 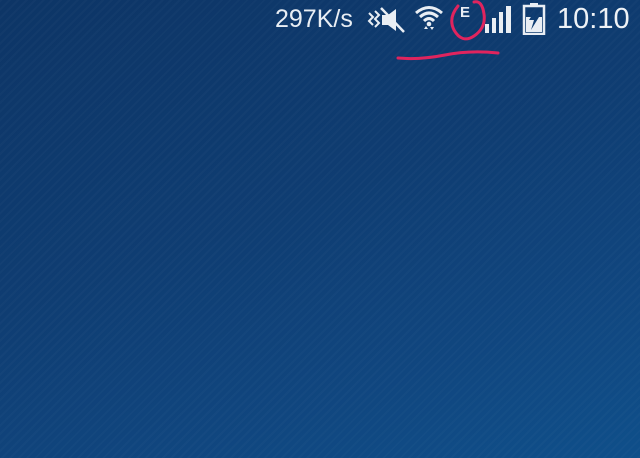 I want to click on wifi-icon, so click(x=429, y=18).